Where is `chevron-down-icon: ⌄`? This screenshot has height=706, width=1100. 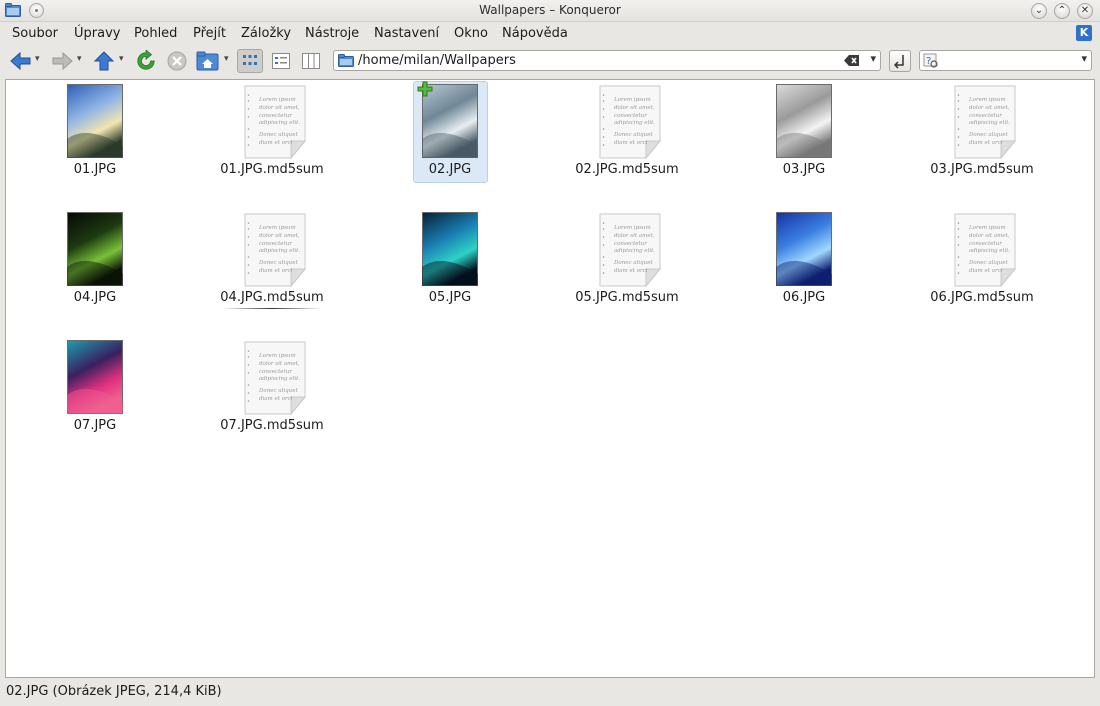
chevron-down-icon: ⌄ is located at coordinates (1039, 10).